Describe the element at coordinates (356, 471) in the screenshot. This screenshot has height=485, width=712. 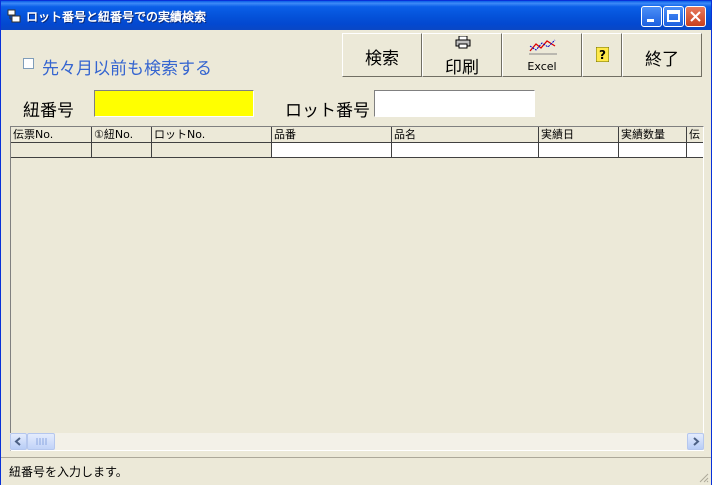
I see `status-bar: 紐番号を入力します。` at that location.